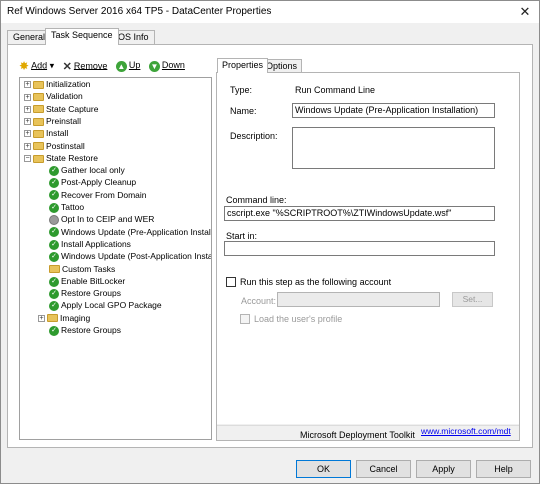  I want to click on name-label: Name:, so click(243, 111).